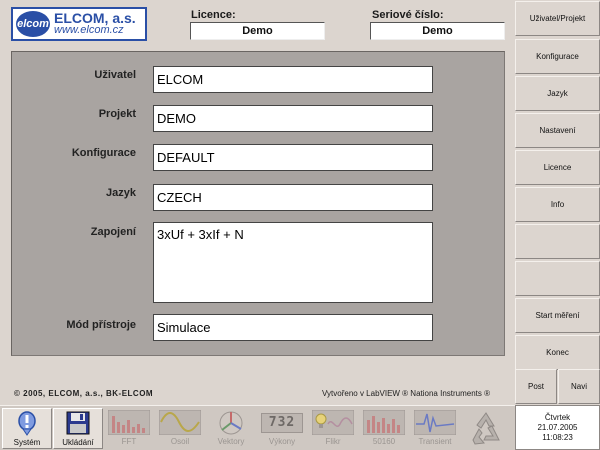  What do you see at coordinates (579, 386) in the screenshot?
I see `navi-button: Navi` at bounding box center [579, 386].